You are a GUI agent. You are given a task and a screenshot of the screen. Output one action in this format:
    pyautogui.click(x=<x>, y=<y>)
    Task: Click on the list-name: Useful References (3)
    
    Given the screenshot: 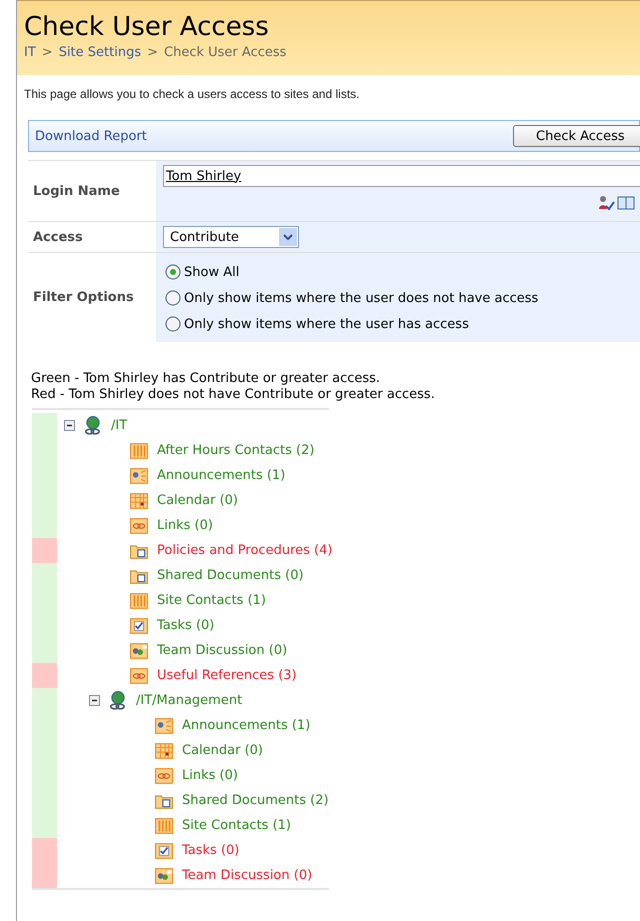 What is the action you would take?
    pyautogui.click(x=227, y=675)
    